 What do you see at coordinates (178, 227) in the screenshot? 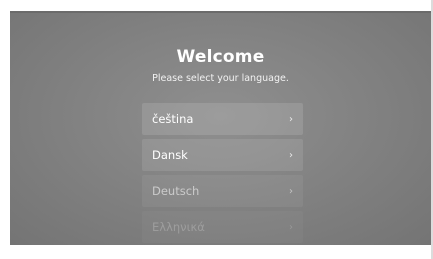
I see `language-label: Ελληνικά` at bounding box center [178, 227].